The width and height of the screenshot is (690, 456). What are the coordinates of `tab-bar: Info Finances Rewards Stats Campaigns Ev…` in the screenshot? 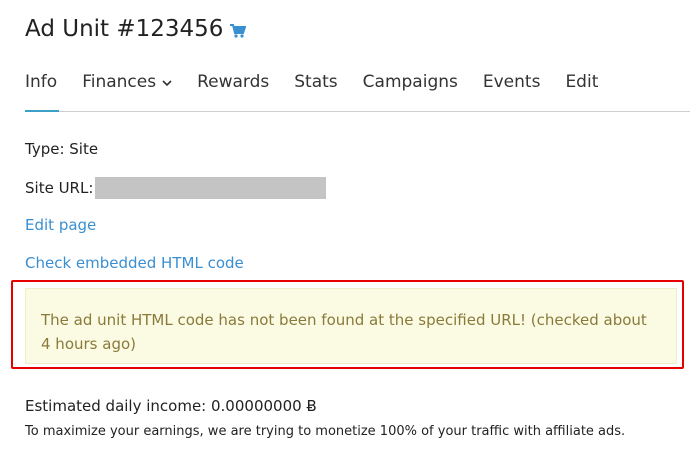 It's located at (357, 82).